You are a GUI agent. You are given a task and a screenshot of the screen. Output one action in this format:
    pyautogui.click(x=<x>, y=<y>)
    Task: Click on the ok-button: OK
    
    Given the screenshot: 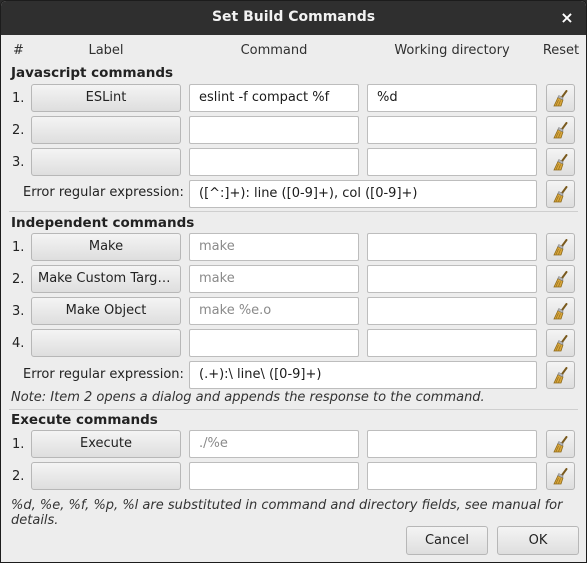 What is the action you would take?
    pyautogui.click(x=538, y=540)
    